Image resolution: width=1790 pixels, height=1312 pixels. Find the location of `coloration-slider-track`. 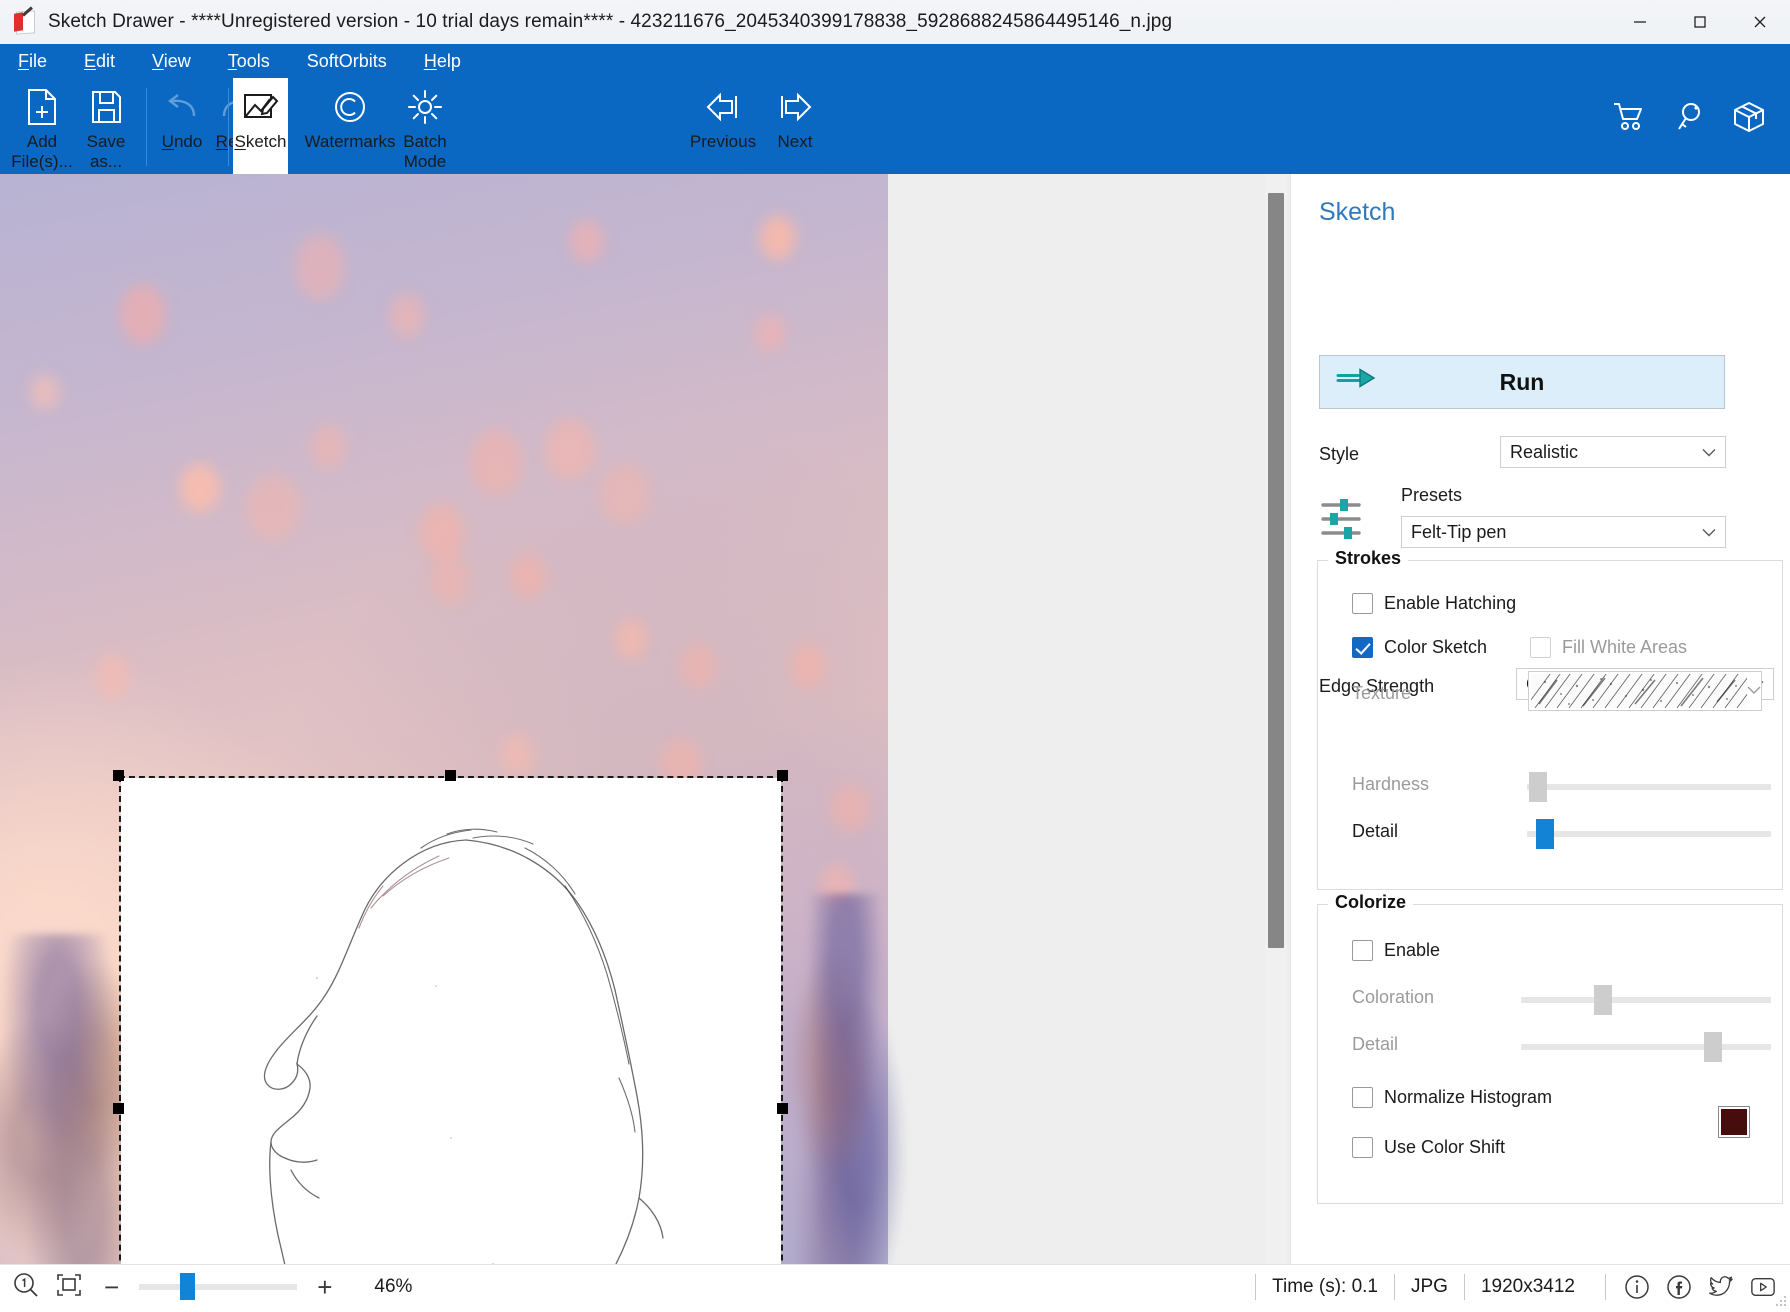

coloration-slider-track is located at coordinates (1646, 1000).